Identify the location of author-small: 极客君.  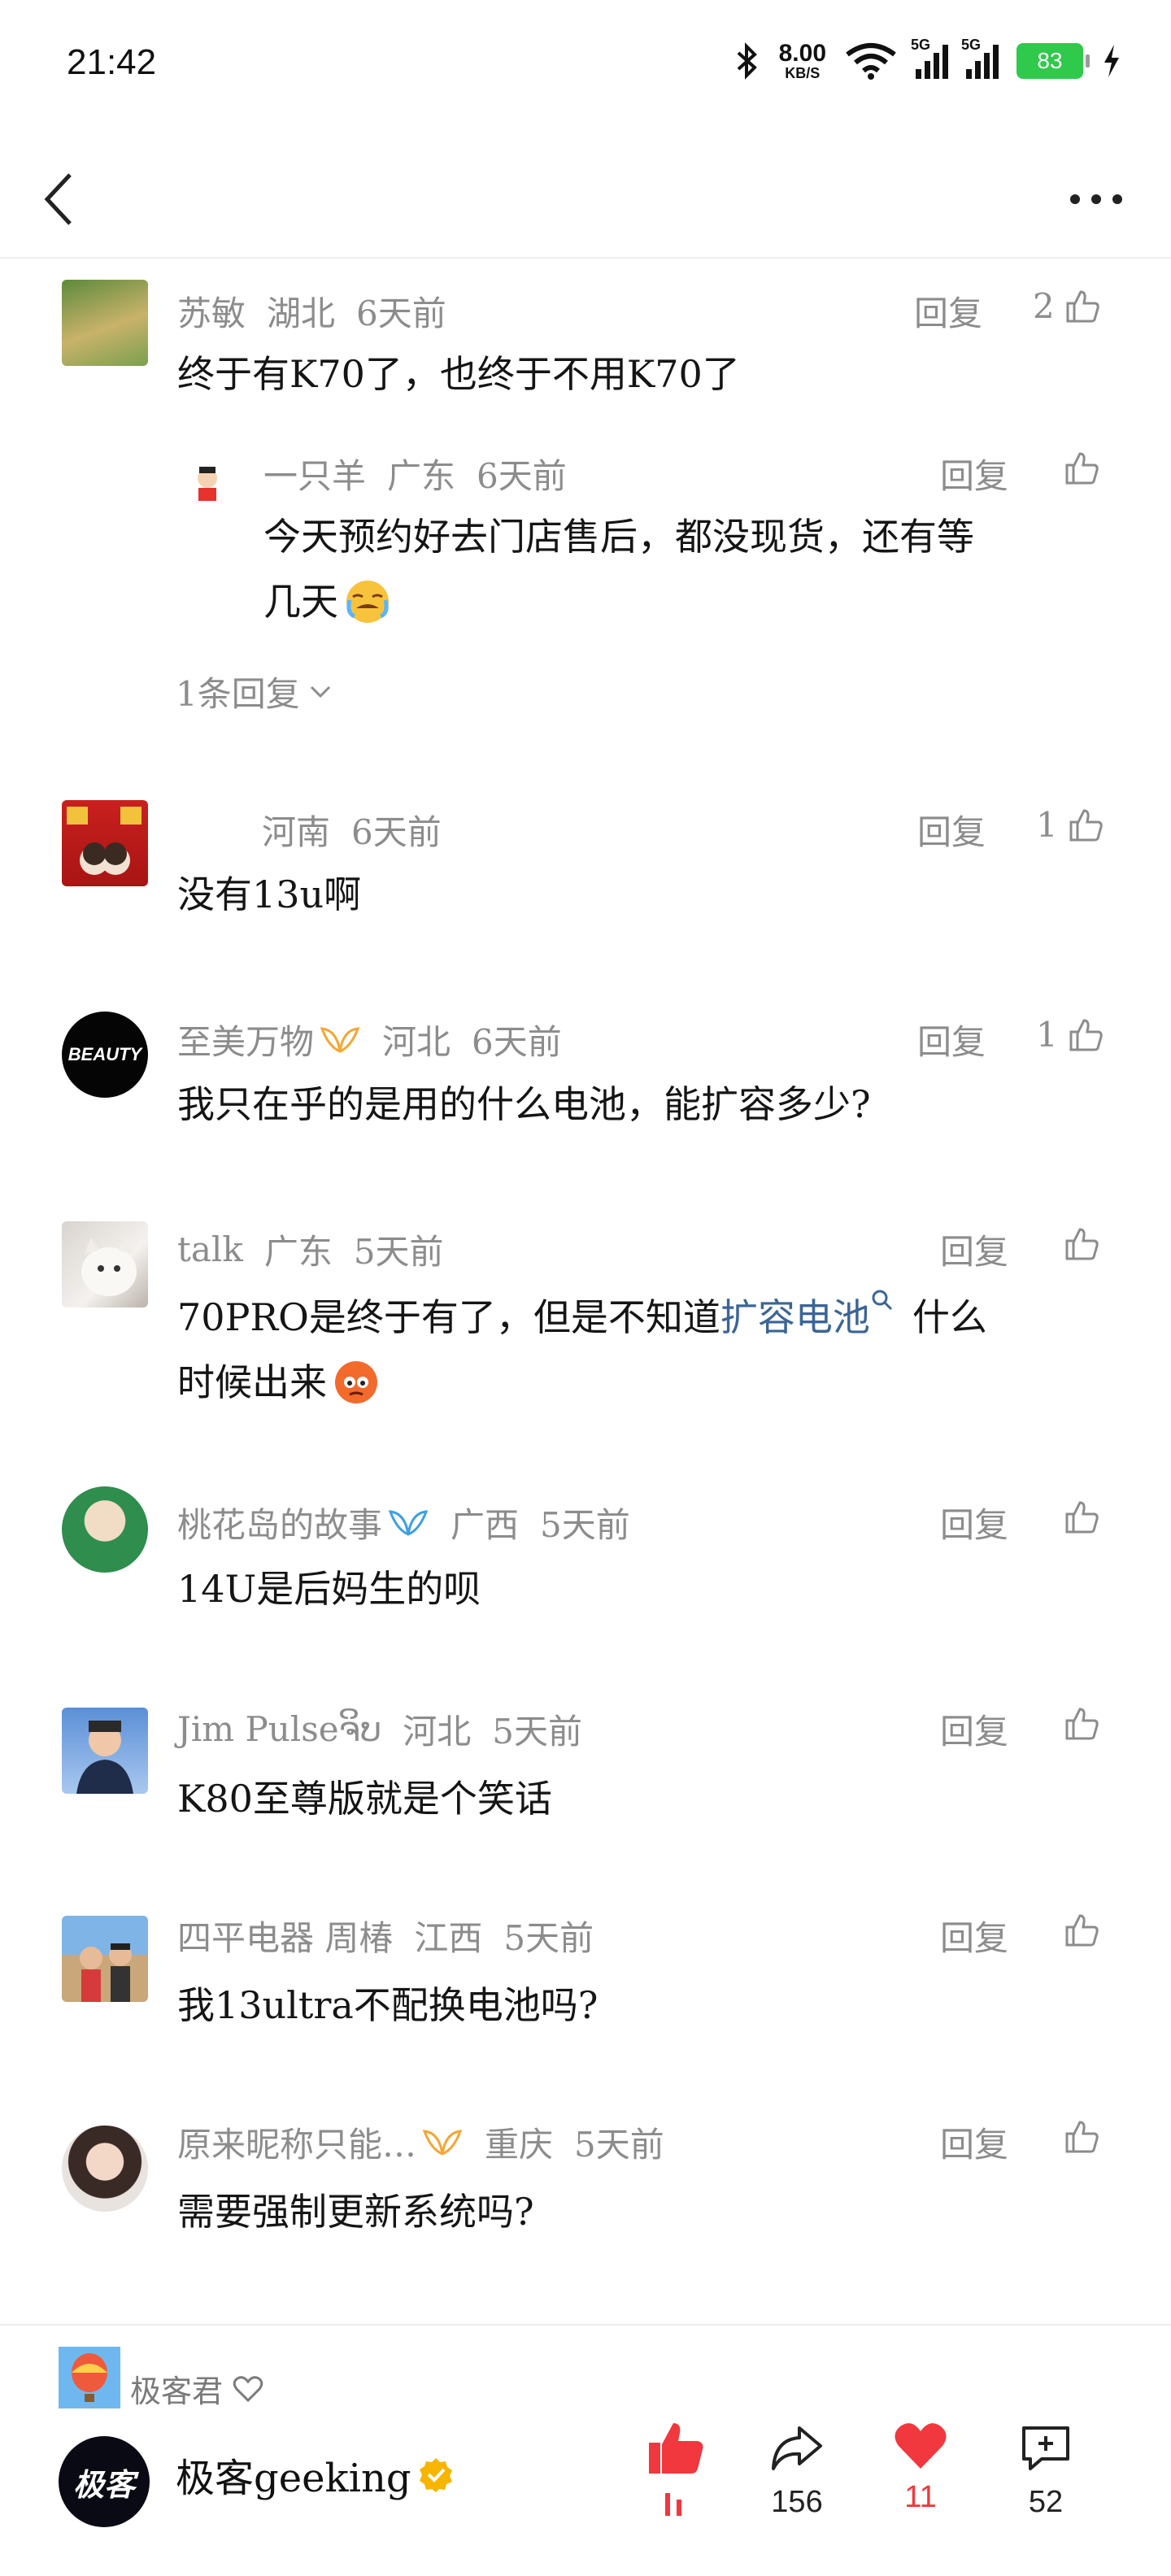
(197, 2388).